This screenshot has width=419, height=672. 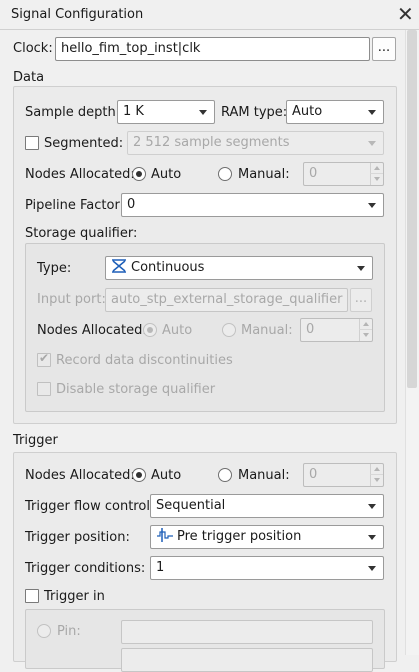 I want to click on clock-label: Clock:, so click(x=33, y=48).